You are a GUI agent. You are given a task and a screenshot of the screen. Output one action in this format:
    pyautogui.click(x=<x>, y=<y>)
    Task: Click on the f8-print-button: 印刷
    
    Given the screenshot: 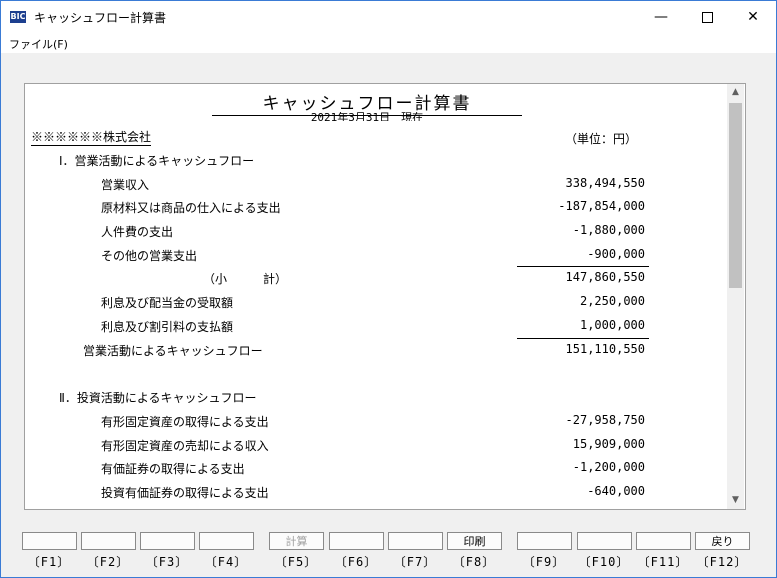 What is the action you would take?
    pyautogui.click(x=474, y=541)
    